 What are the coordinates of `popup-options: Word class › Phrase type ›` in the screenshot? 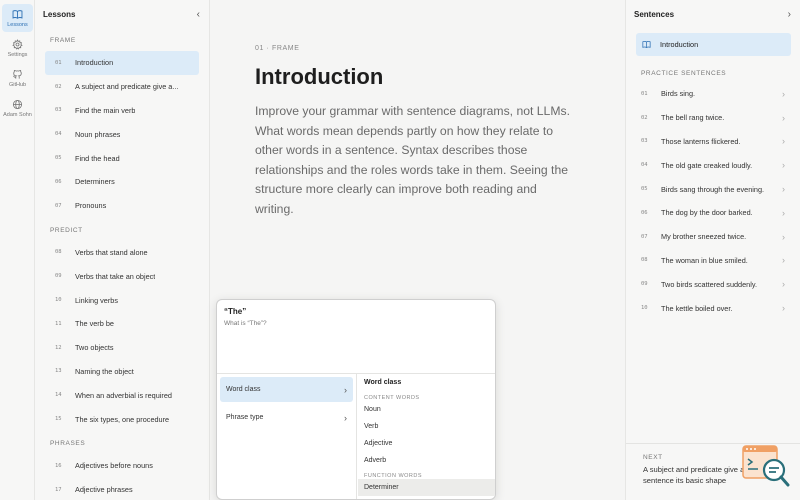 It's located at (287, 436).